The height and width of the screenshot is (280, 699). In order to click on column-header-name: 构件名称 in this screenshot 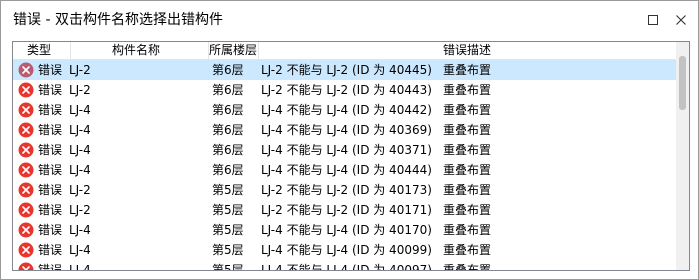, I will do `click(136, 50)`.